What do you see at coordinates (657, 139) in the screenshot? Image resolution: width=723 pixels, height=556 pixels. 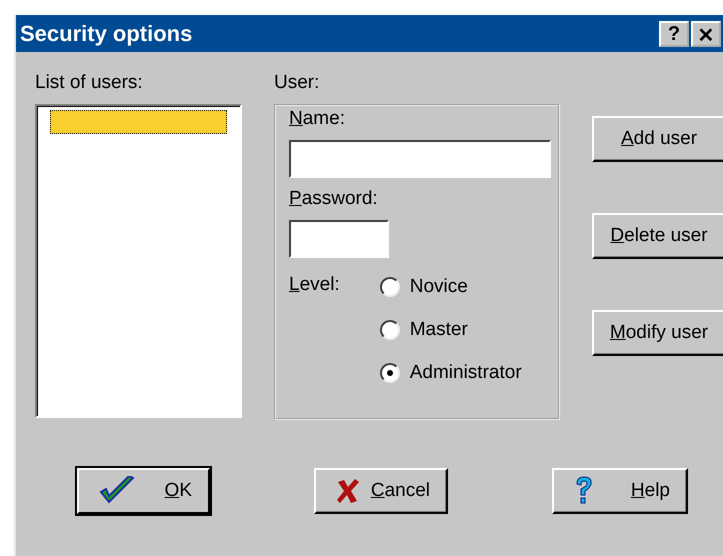 I see `action-button: Add user` at bounding box center [657, 139].